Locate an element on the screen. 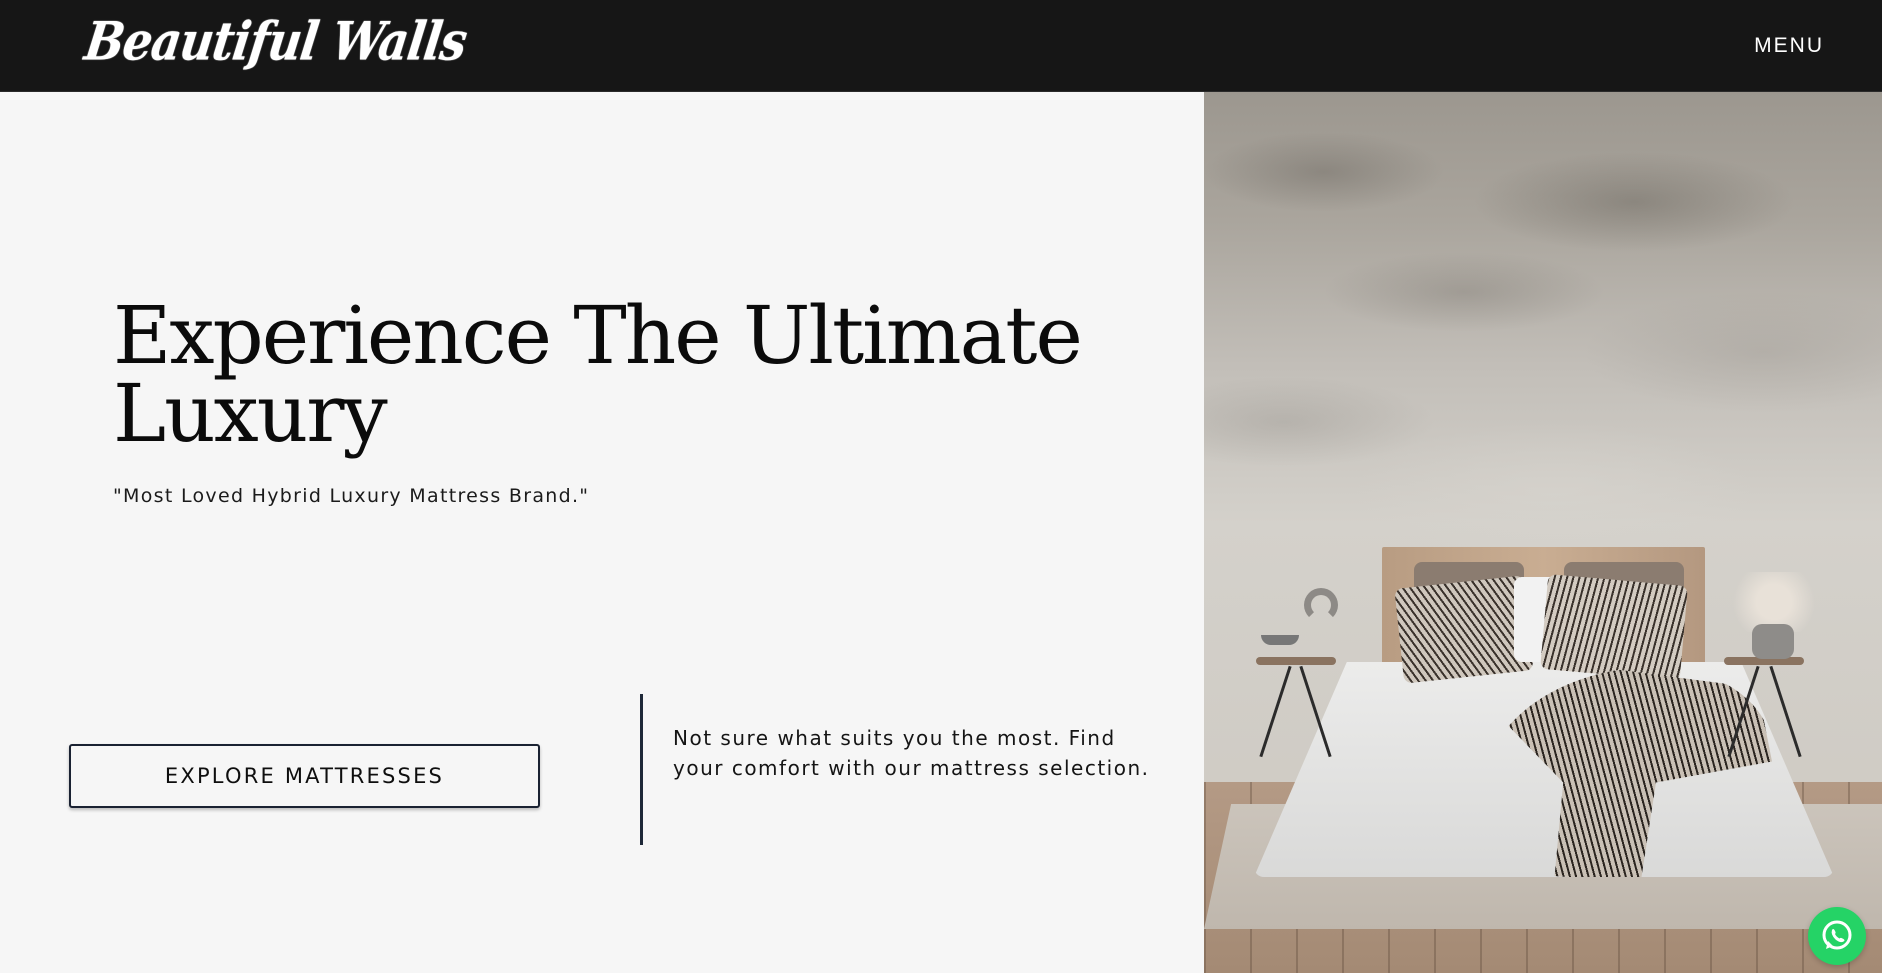 The image size is (1882, 973). vertical-divider is located at coordinates (641, 769).